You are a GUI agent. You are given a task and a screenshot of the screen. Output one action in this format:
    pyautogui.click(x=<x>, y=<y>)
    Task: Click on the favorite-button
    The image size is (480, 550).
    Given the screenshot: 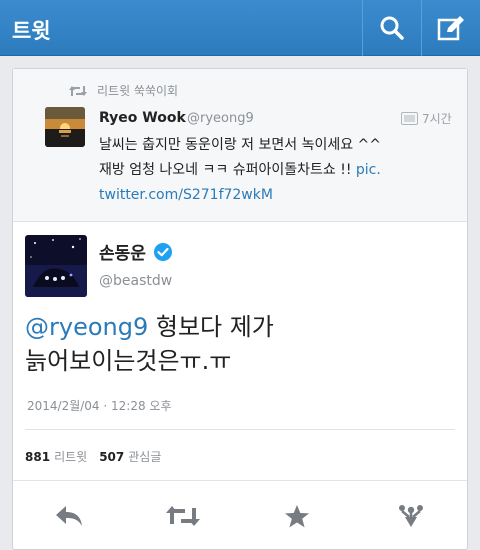 What is the action you would take?
    pyautogui.click(x=297, y=516)
    